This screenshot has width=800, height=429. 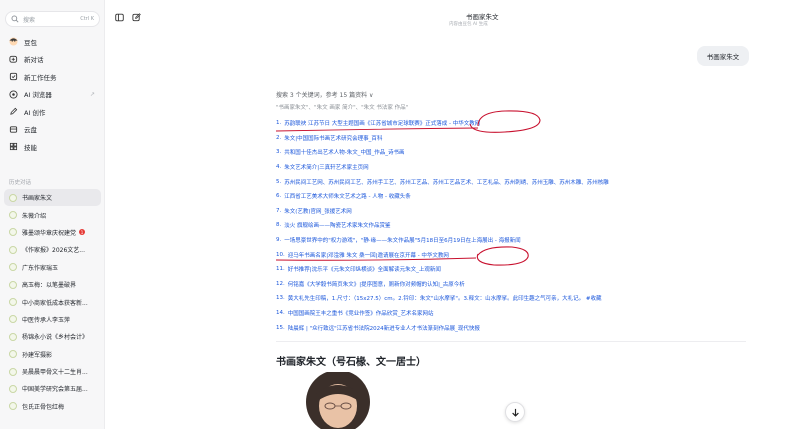 I want to click on reference-number: 12., so click(x=280, y=283).